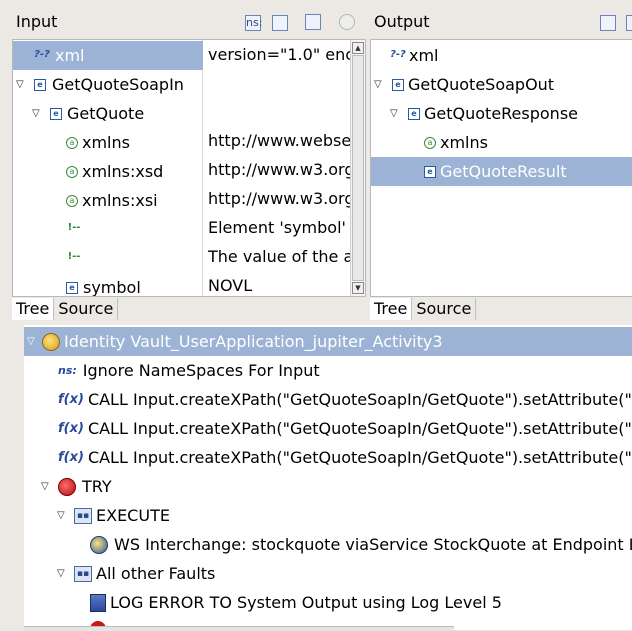  What do you see at coordinates (608, 23) in the screenshot?
I see `output-expand-all-icon` at bounding box center [608, 23].